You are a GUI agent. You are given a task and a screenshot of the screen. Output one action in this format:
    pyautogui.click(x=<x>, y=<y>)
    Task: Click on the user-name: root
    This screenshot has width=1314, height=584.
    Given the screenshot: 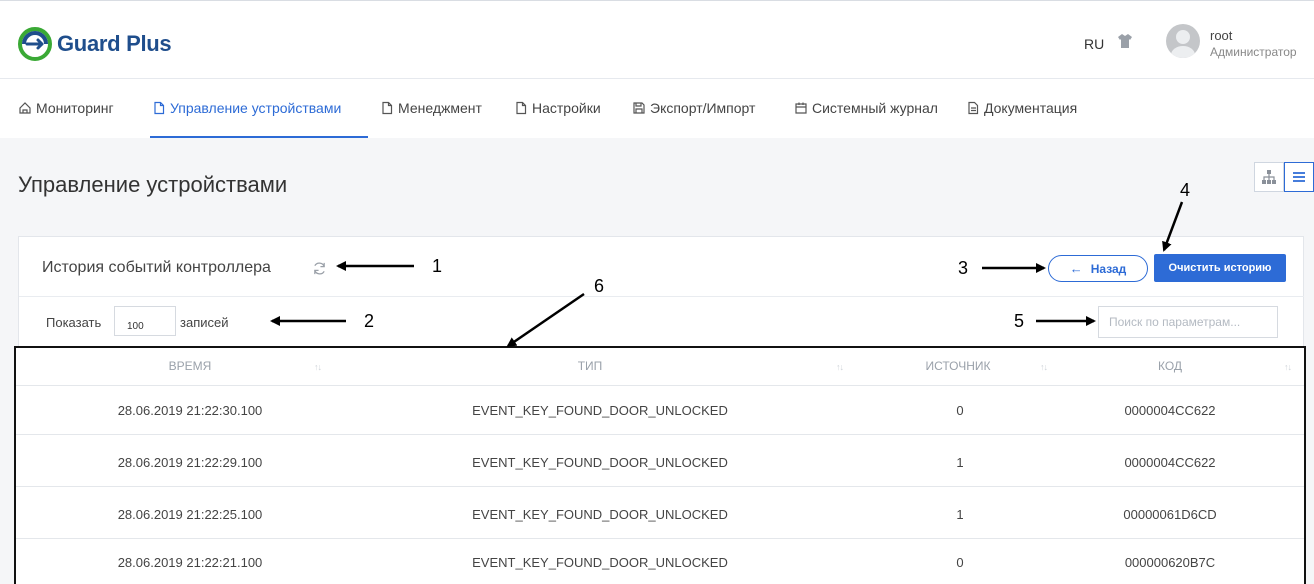 What is the action you would take?
    pyautogui.click(x=1221, y=35)
    